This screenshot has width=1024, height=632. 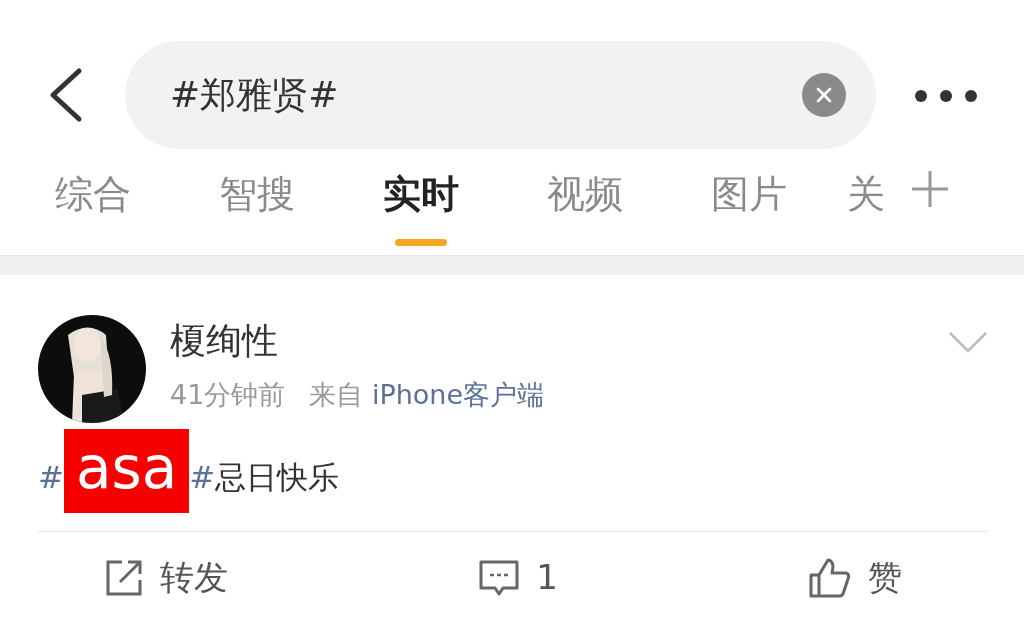 I want to click on search-field: #郑雅贤#, so click(x=500, y=95).